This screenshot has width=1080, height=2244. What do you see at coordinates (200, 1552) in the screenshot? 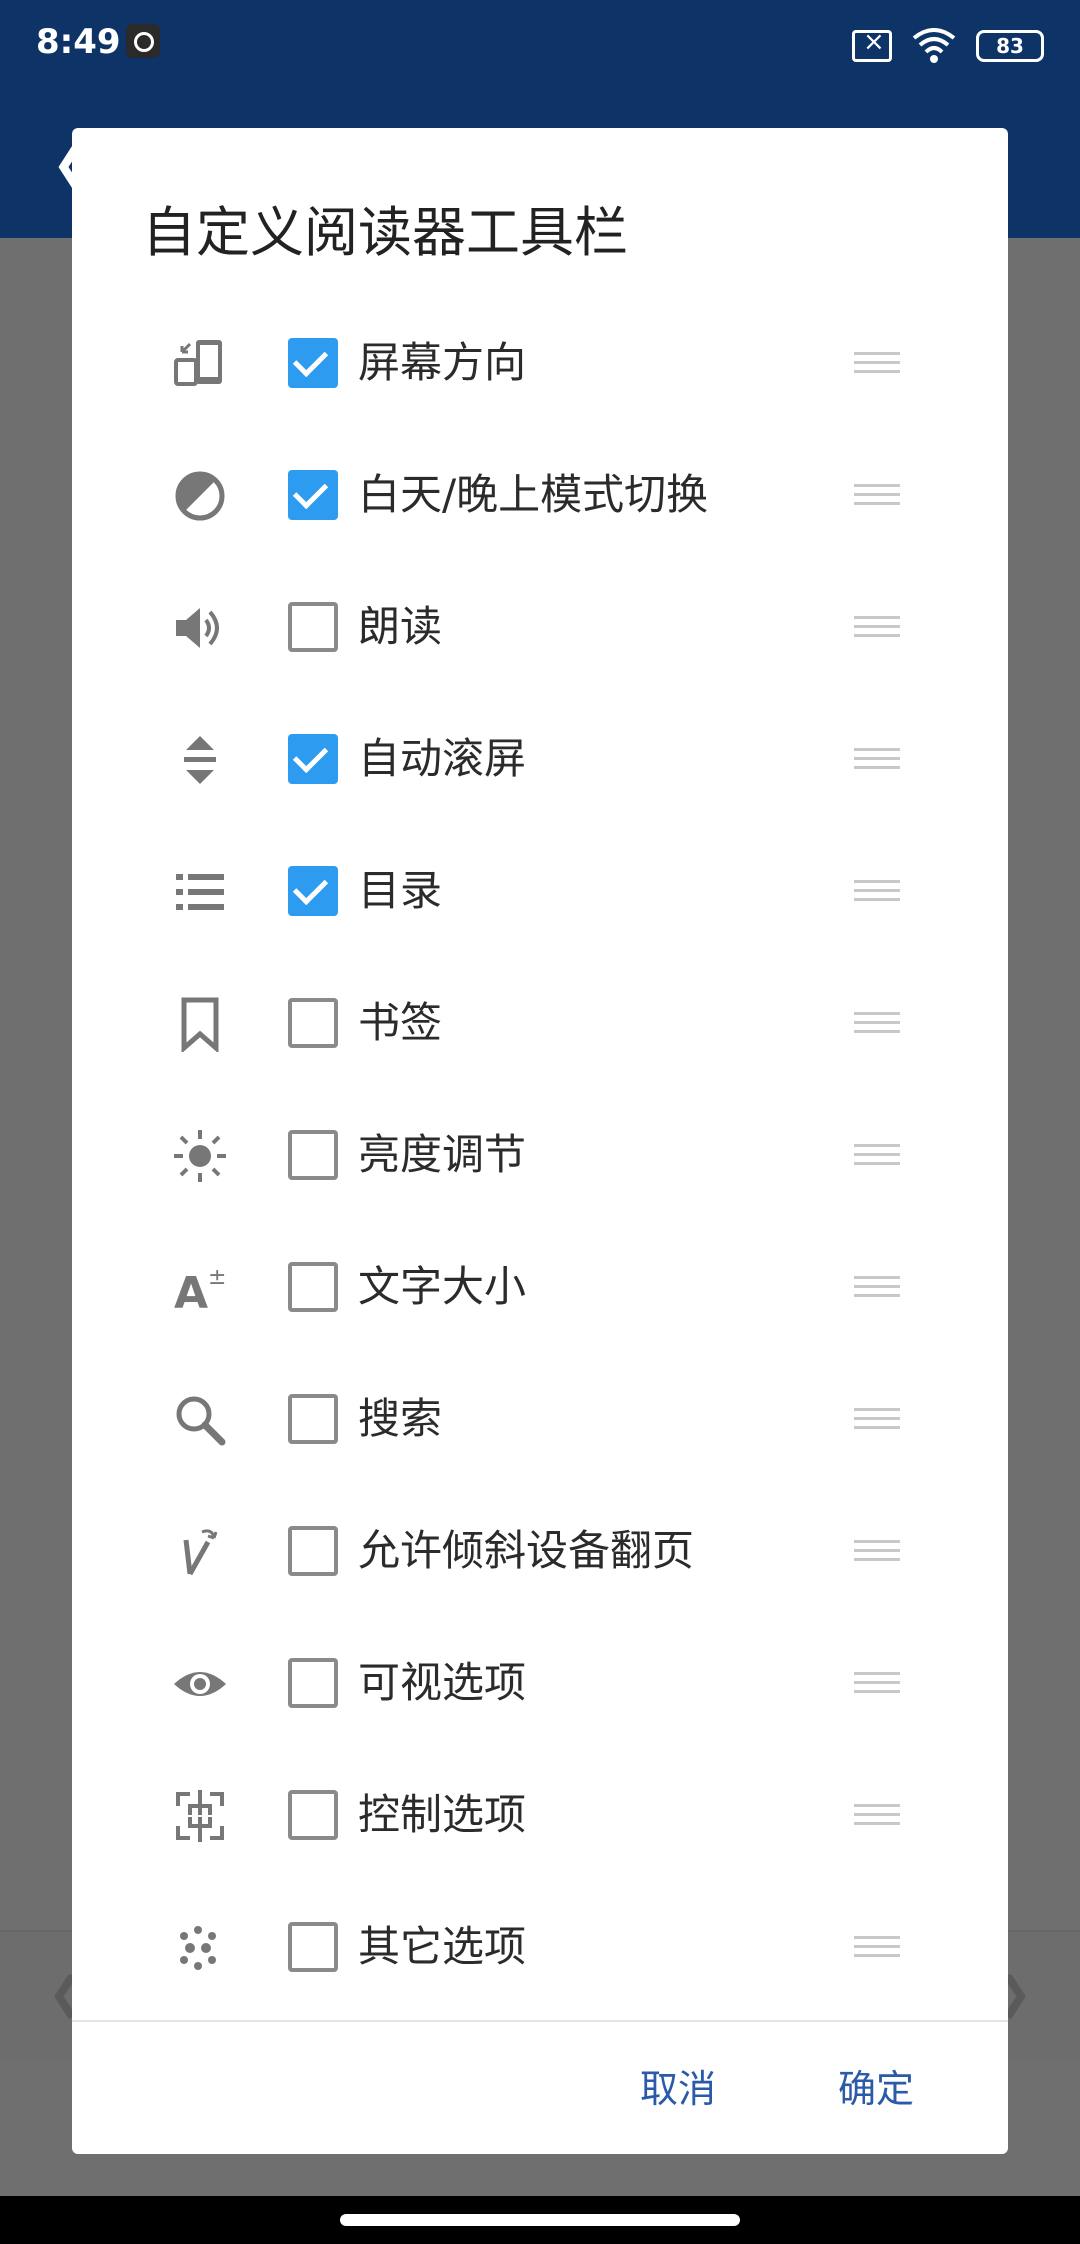
I see `tilt-icon` at bounding box center [200, 1552].